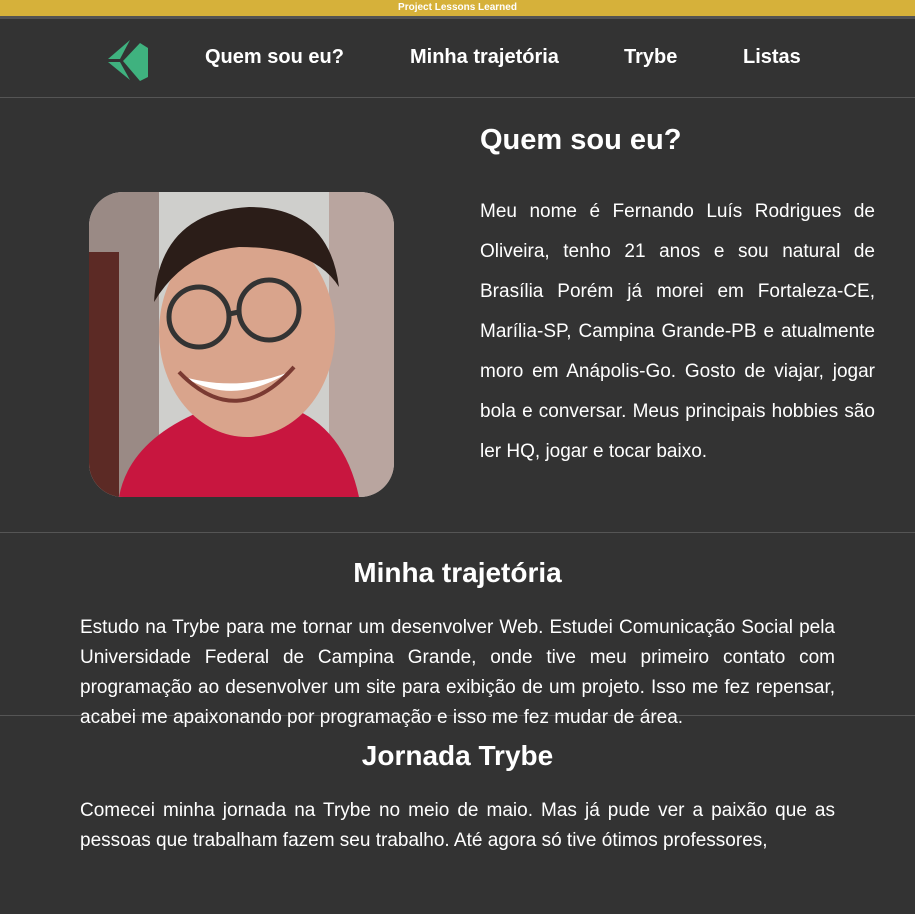 The height and width of the screenshot is (914, 915). I want to click on project-banner: Project Lessons Learned, so click(457, 8).